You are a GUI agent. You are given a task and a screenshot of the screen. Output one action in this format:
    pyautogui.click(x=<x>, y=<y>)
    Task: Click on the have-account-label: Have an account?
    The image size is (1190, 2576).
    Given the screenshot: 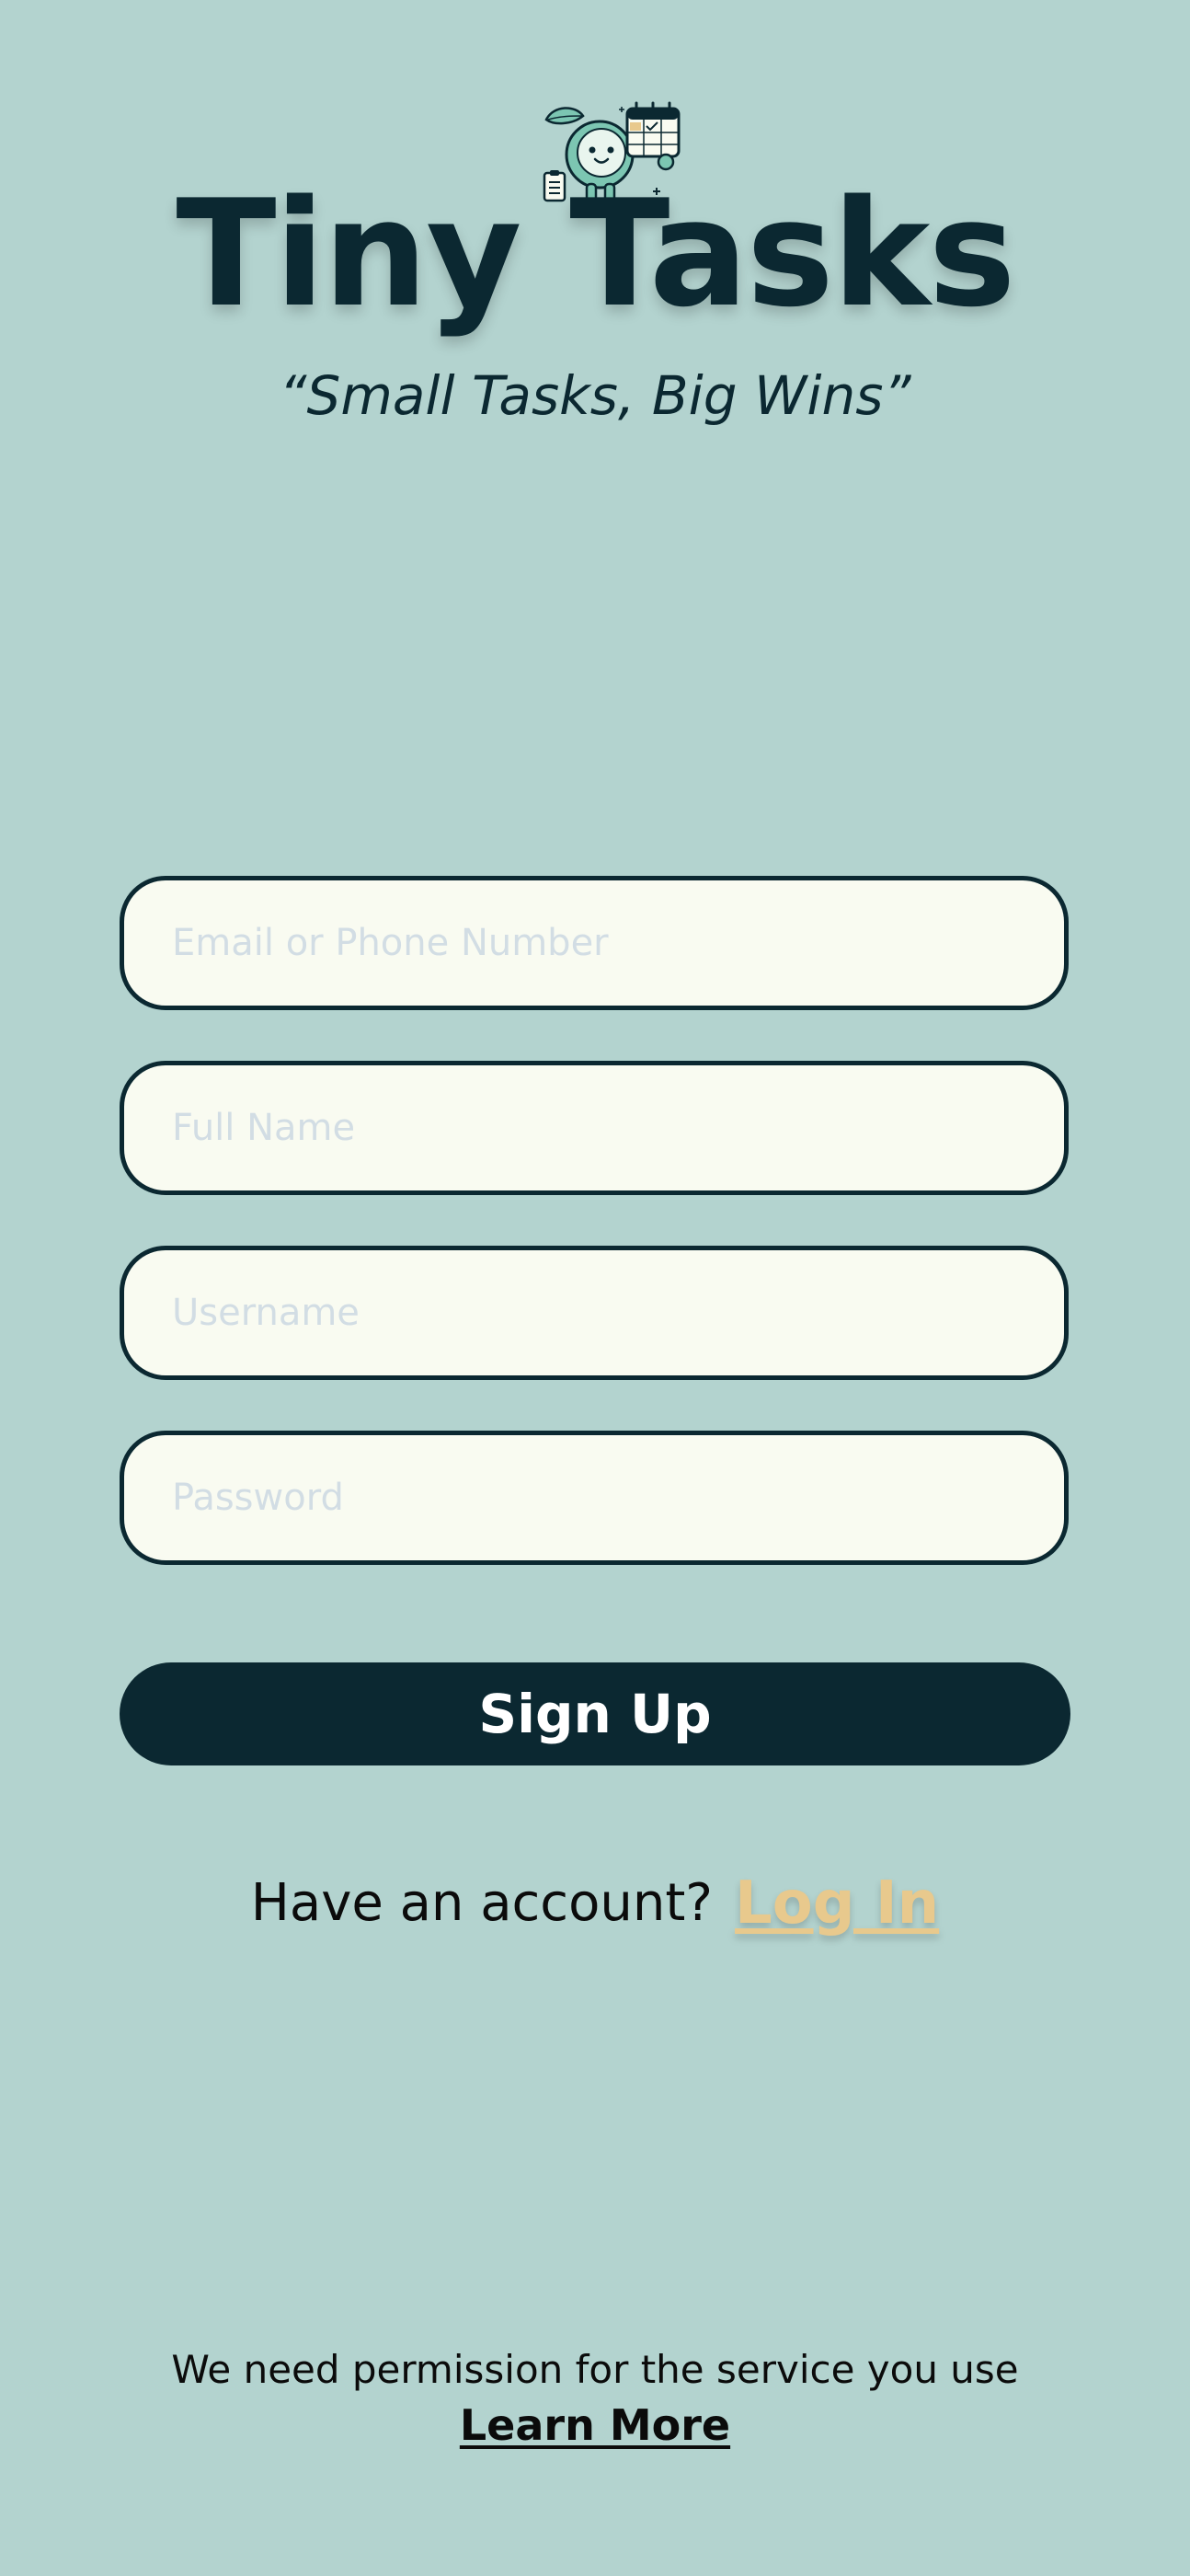 What is the action you would take?
    pyautogui.click(x=482, y=1903)
    